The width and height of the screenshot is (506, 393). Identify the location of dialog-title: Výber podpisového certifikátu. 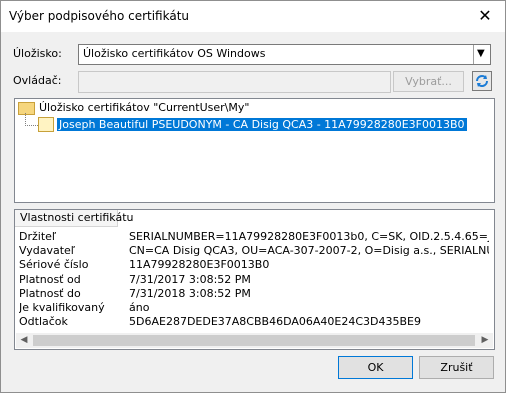
(99, 16).